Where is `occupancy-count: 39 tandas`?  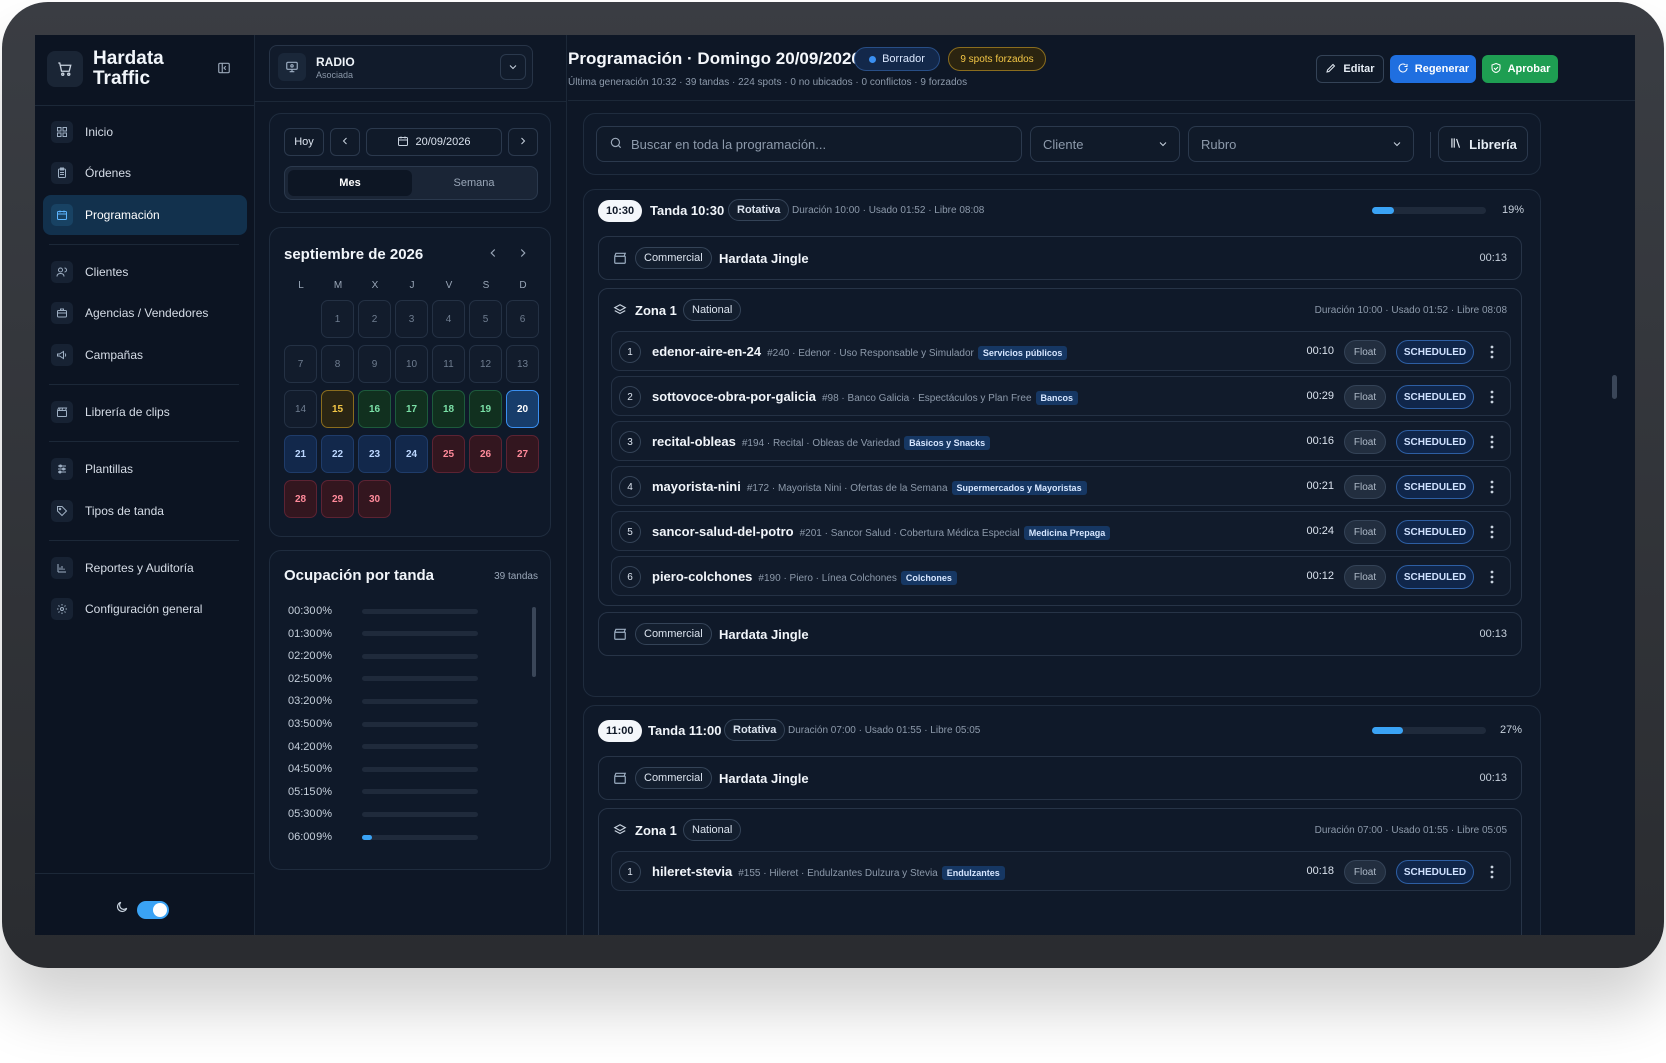 occupancy-count: 39 tandas is located at coordinates (516, 576).